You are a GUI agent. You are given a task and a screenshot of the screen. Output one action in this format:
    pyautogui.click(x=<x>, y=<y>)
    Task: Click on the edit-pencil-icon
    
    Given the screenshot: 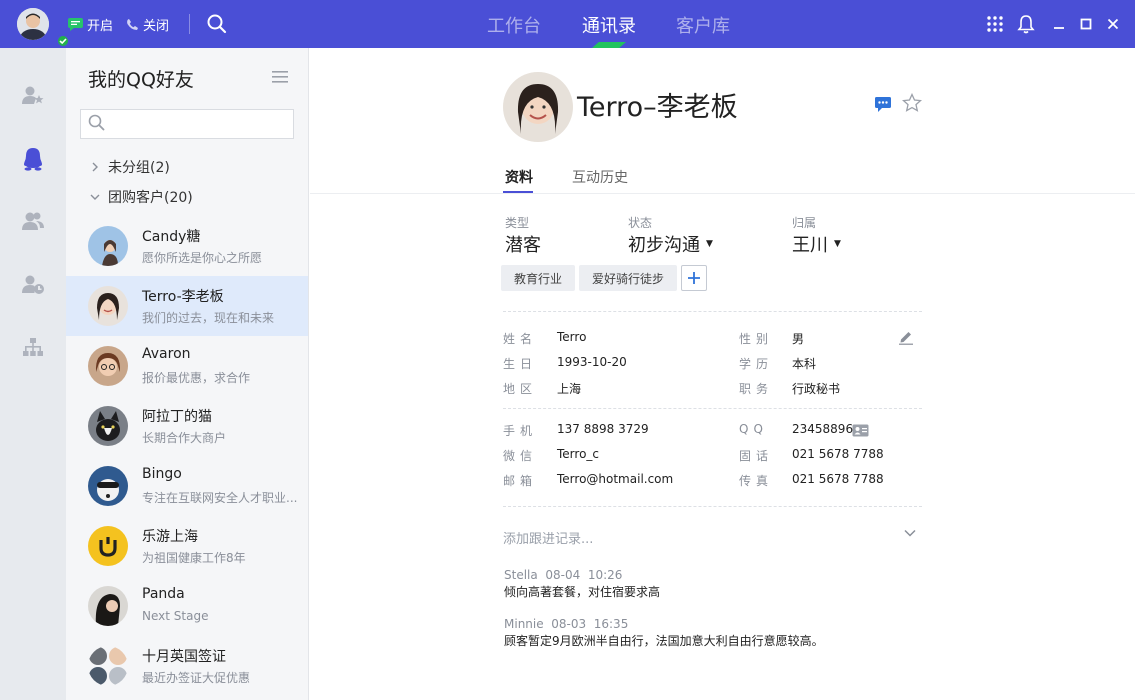 What is the action you would take?
    pyautogui.click(x=906, y=337)
    